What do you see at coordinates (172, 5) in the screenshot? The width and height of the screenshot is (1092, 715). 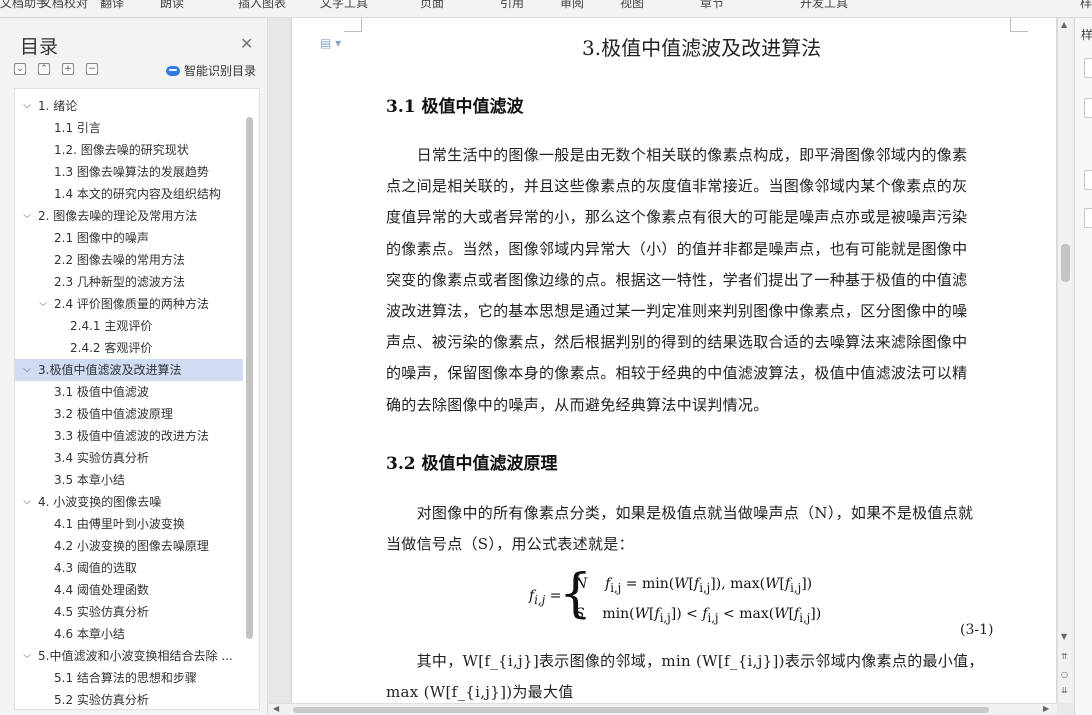 I see `toolbar-item: 朗读` at bounding box center [172, 5].